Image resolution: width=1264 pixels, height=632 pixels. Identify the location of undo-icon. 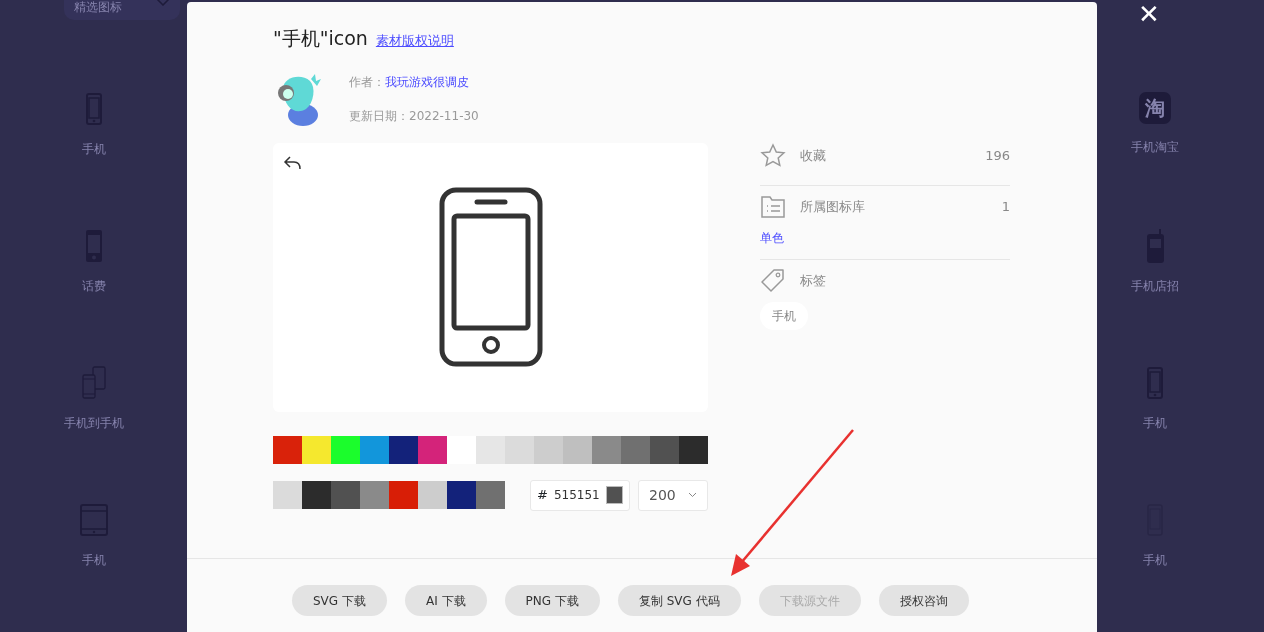
(293, 162).